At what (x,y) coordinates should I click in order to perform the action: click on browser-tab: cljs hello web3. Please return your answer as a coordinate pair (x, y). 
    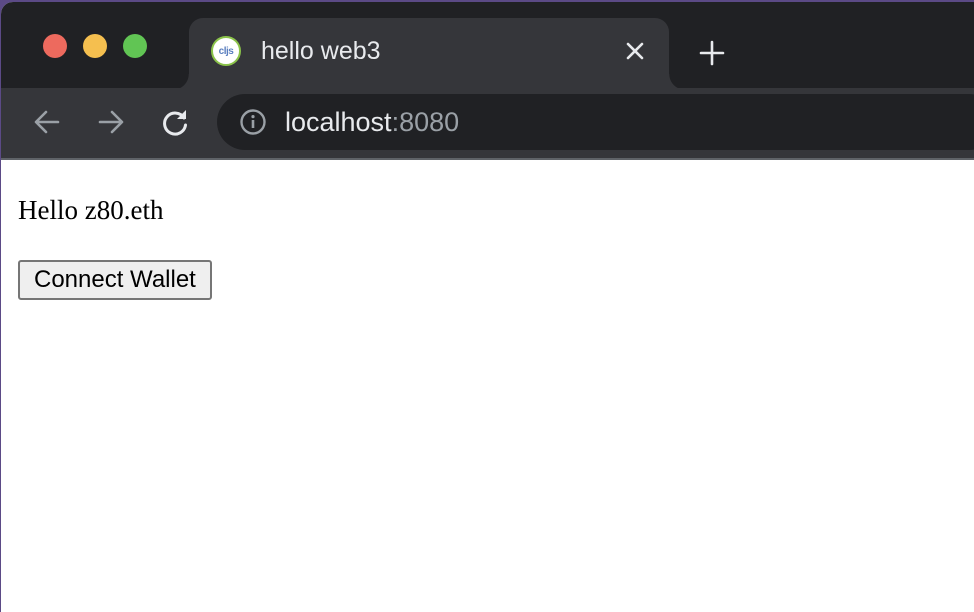
    Looking at the image, I should click on (429, 54).